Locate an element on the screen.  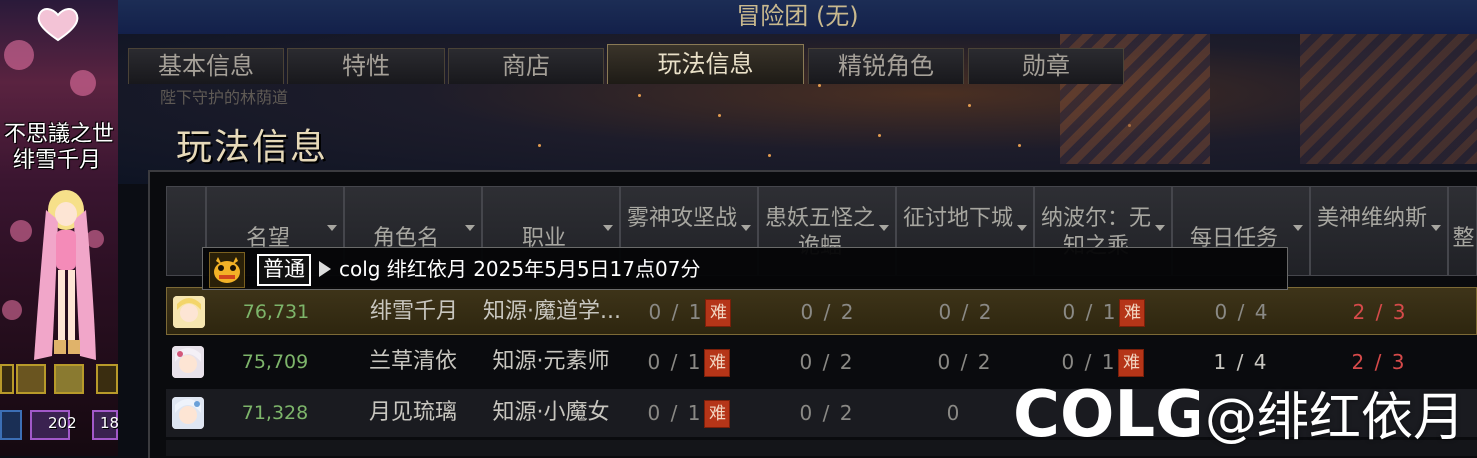
skill-count: 18 is located at coordinates (109, 423).